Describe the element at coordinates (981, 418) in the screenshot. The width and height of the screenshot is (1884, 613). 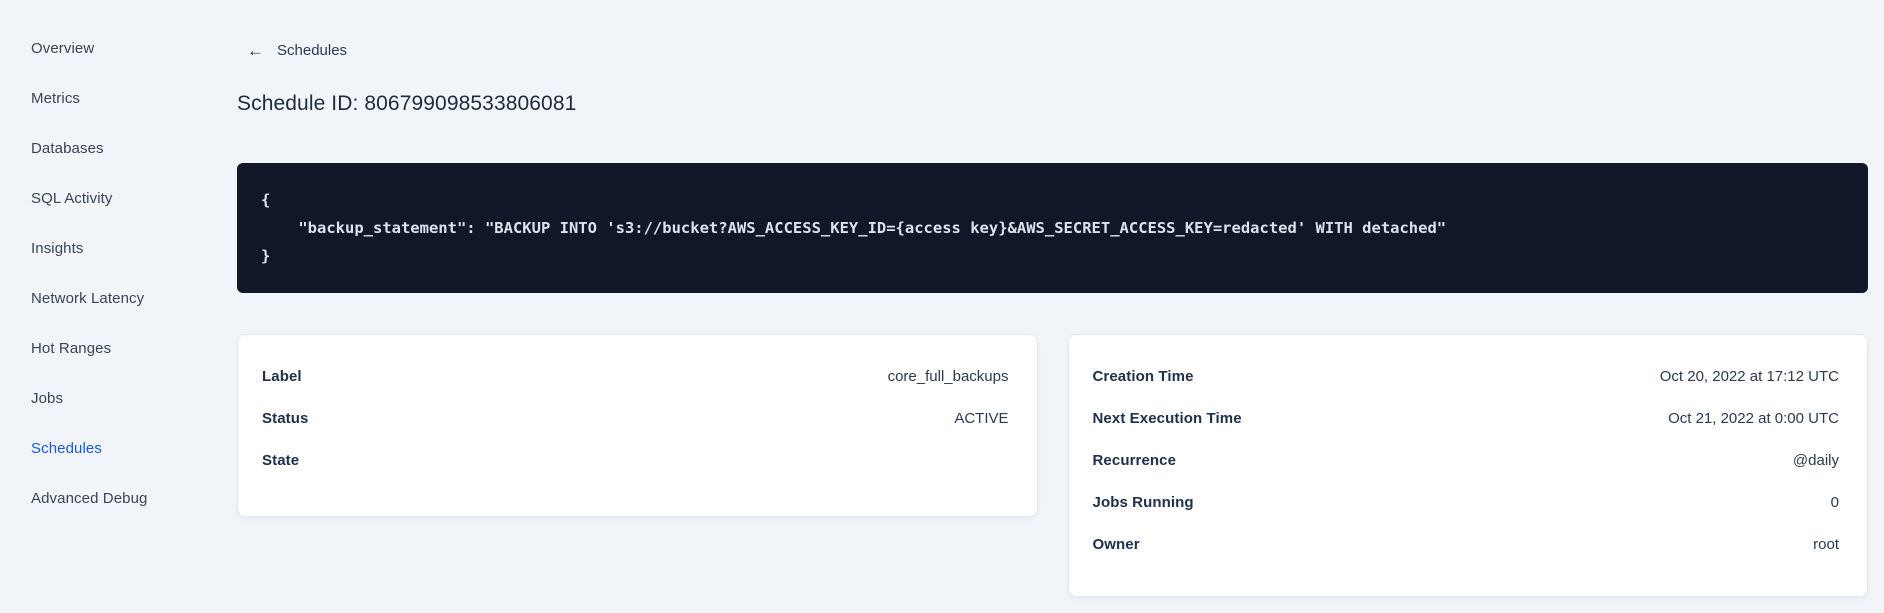
I see `detail-value: ACTIVE` at that location.